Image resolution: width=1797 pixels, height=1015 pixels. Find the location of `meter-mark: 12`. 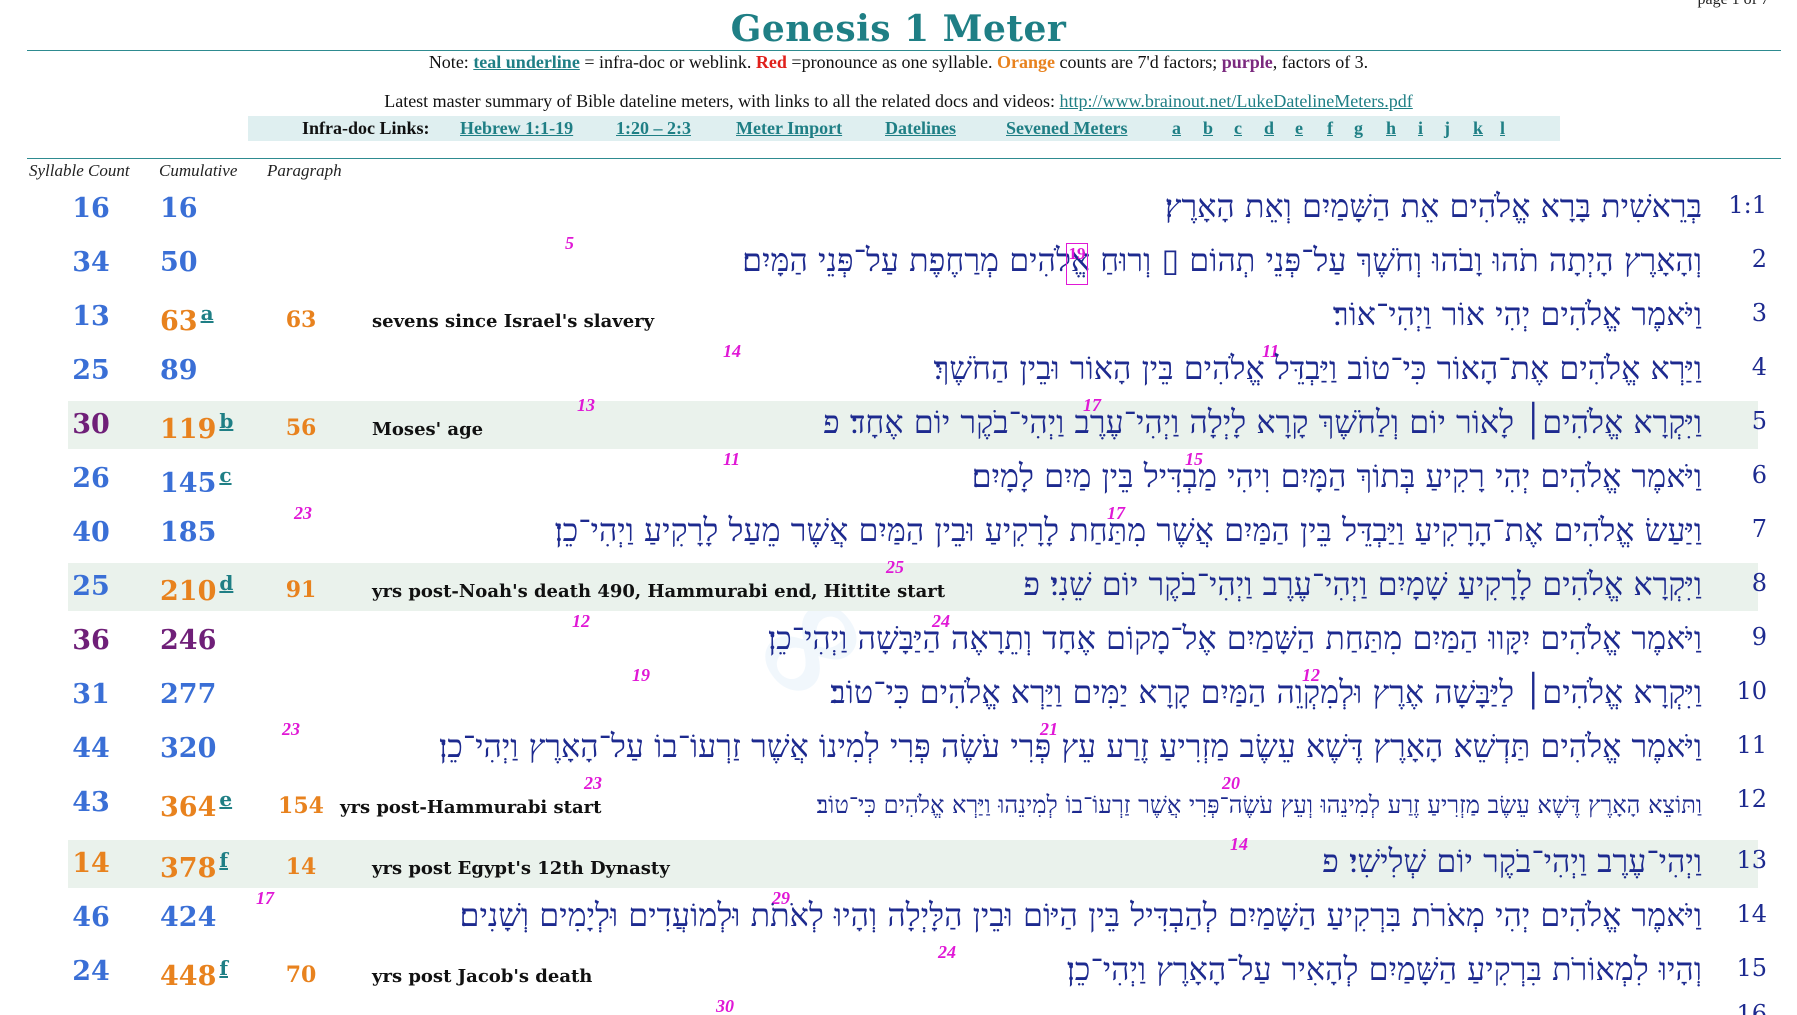

meter-mark: 12 is located at coordinates (581, 621).